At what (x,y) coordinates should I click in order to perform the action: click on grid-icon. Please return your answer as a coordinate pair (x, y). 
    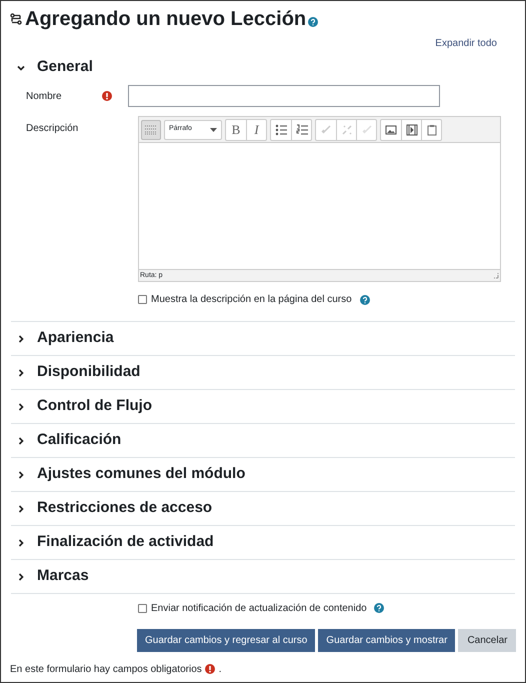
    Looking at the image, I should click on (151, 129).